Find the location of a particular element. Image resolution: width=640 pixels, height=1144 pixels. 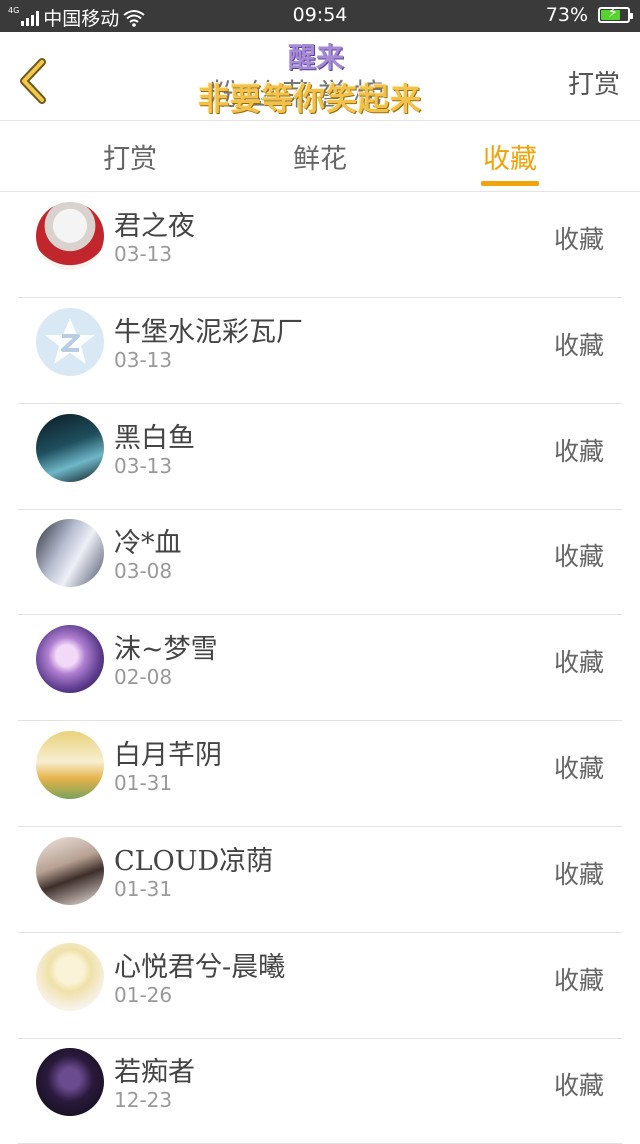

page-title-area: 粉丝荣誉榜 醒来 非要等你笑起来 is located at coordinates (320, 77).